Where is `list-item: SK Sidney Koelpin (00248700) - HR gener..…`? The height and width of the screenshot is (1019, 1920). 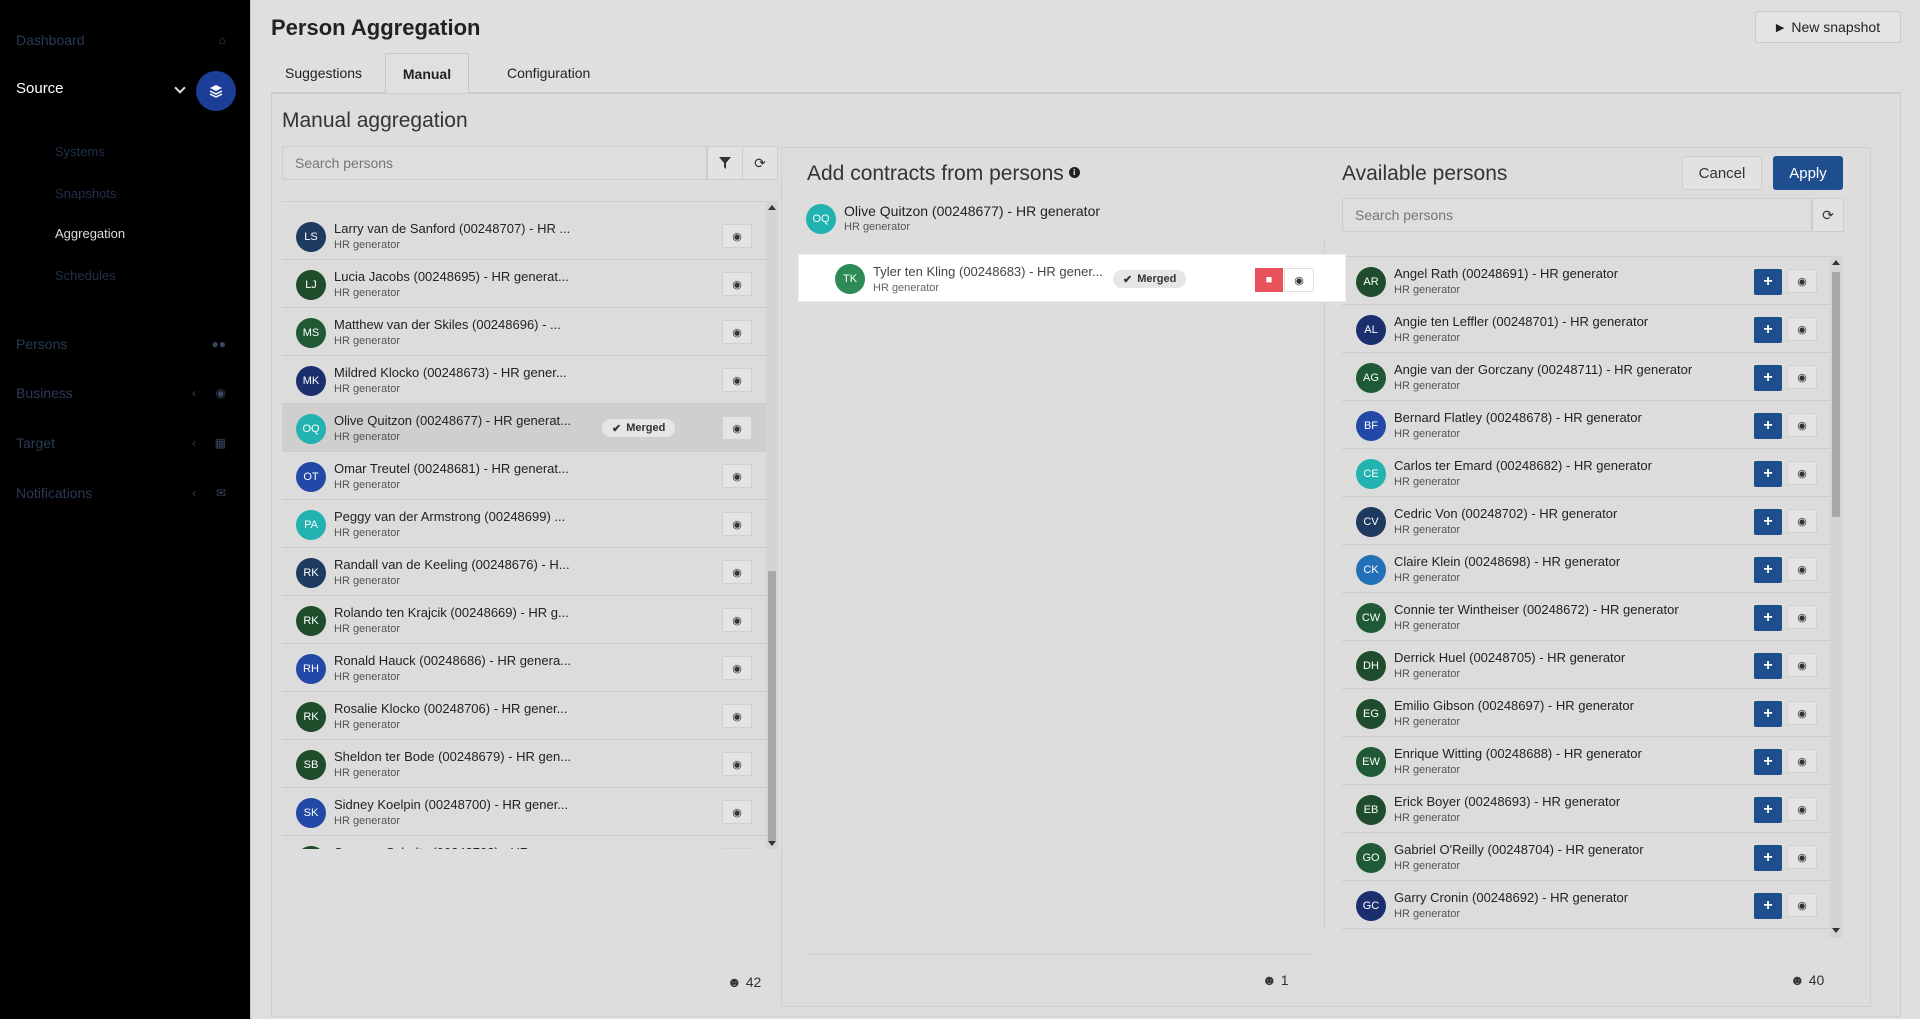
list-item: SK Sidney Koelpin (00248700) - HR gener..… is located at coordinates (524, 812).